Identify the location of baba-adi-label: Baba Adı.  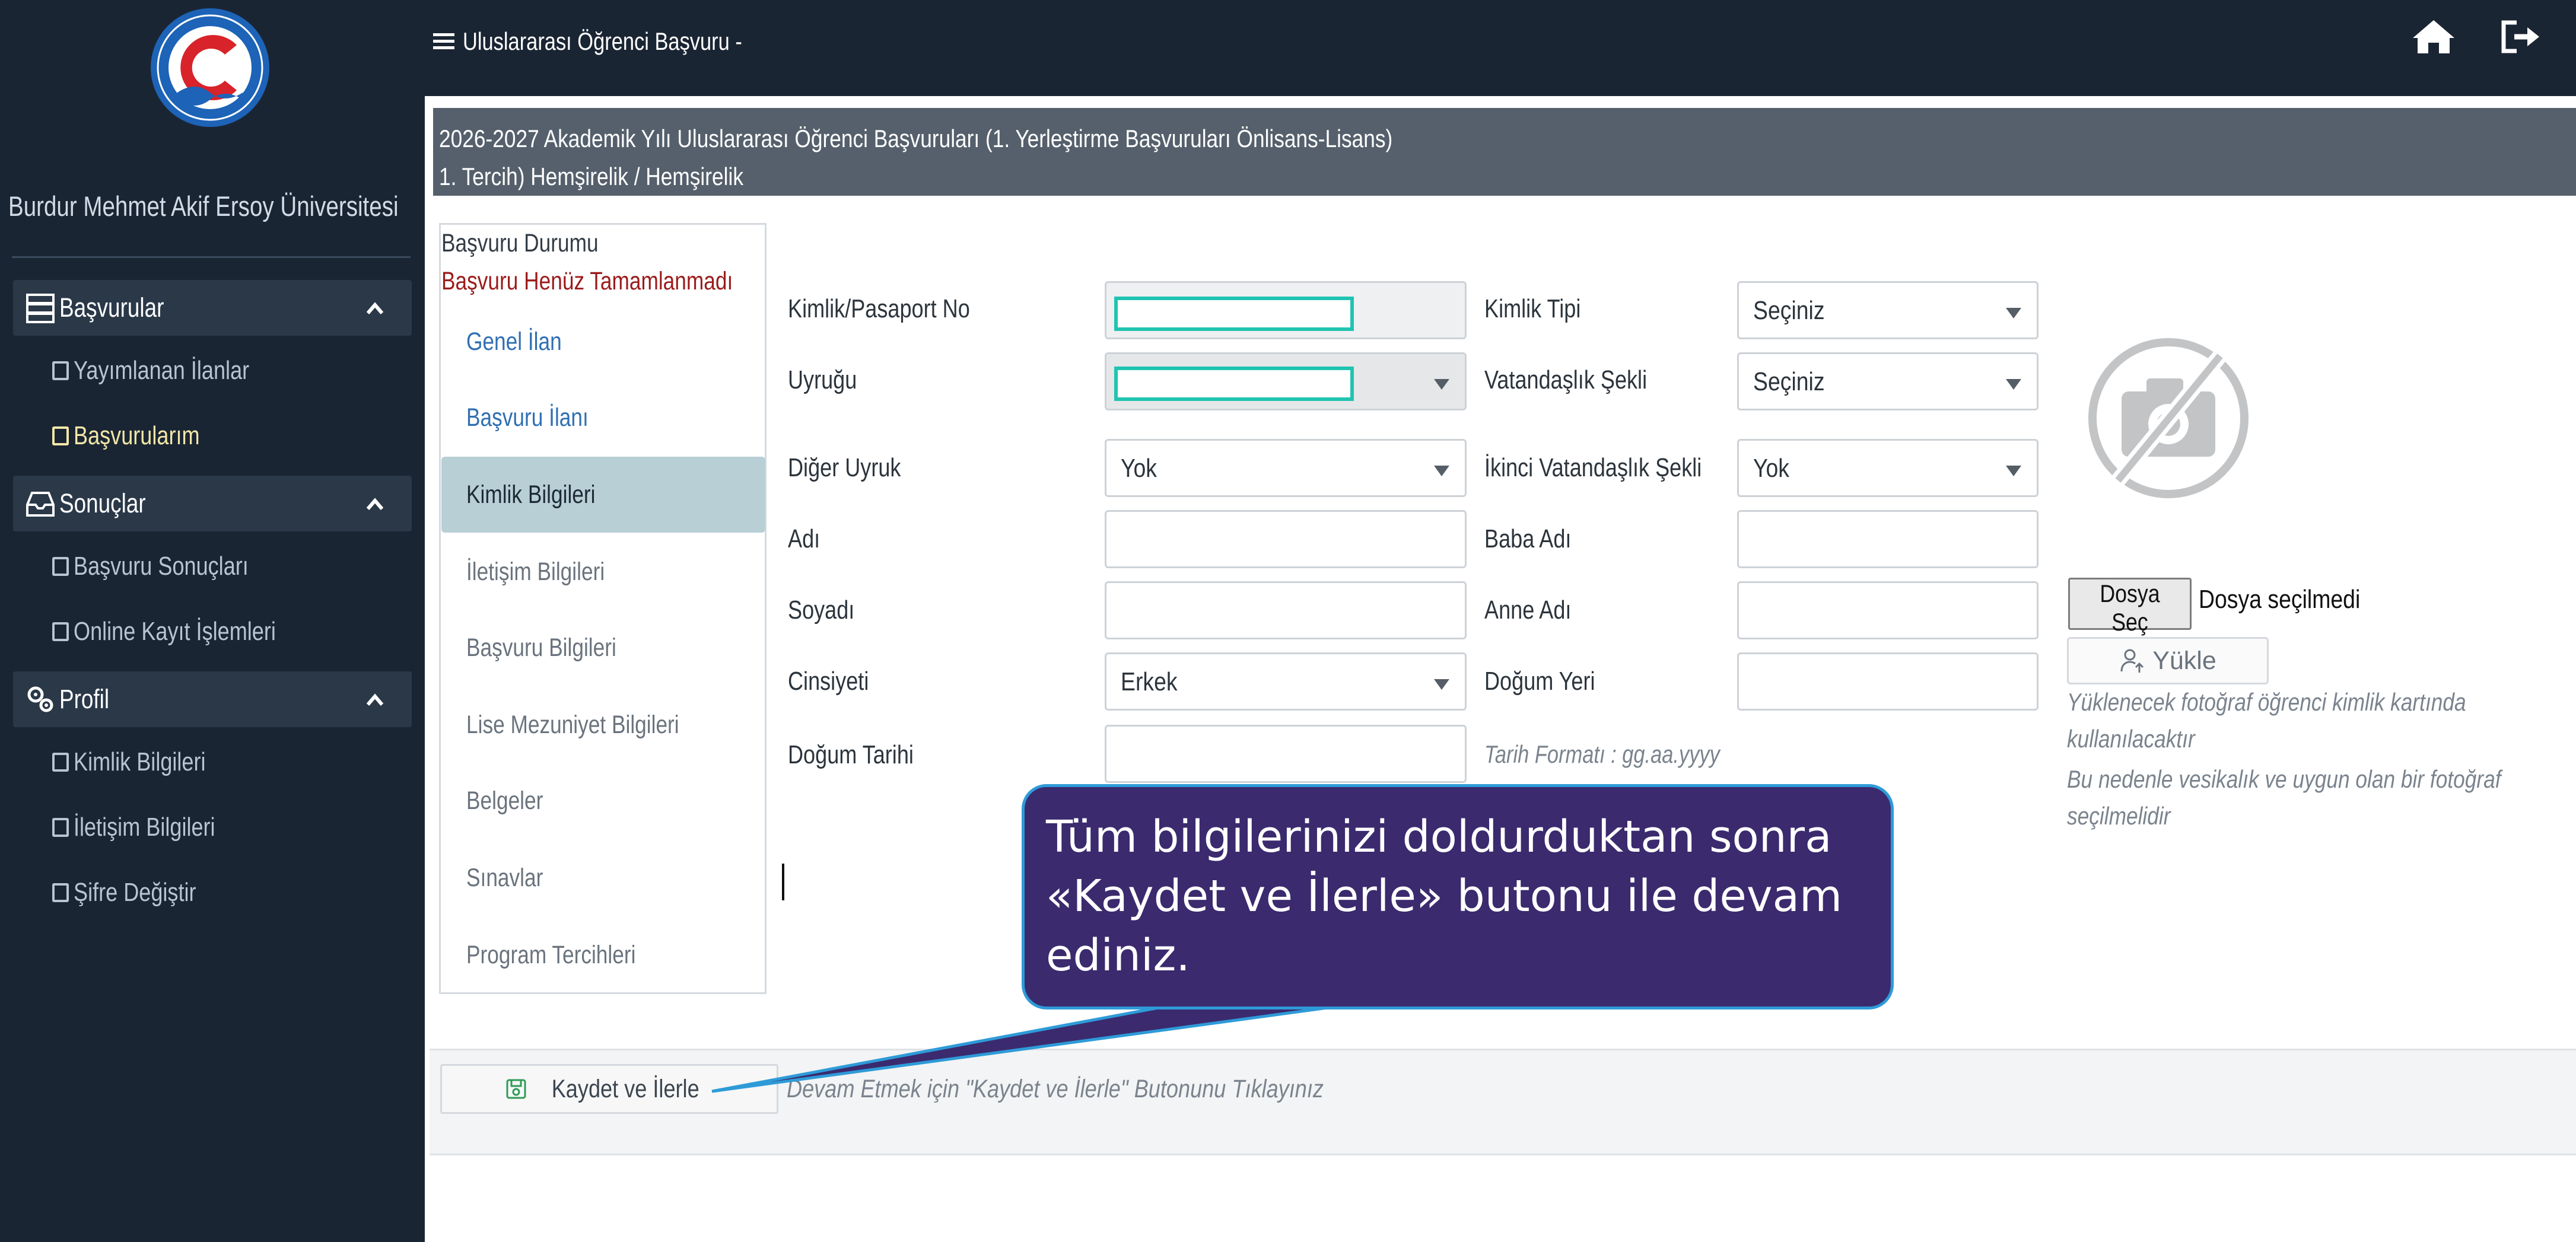
(1528, 538).